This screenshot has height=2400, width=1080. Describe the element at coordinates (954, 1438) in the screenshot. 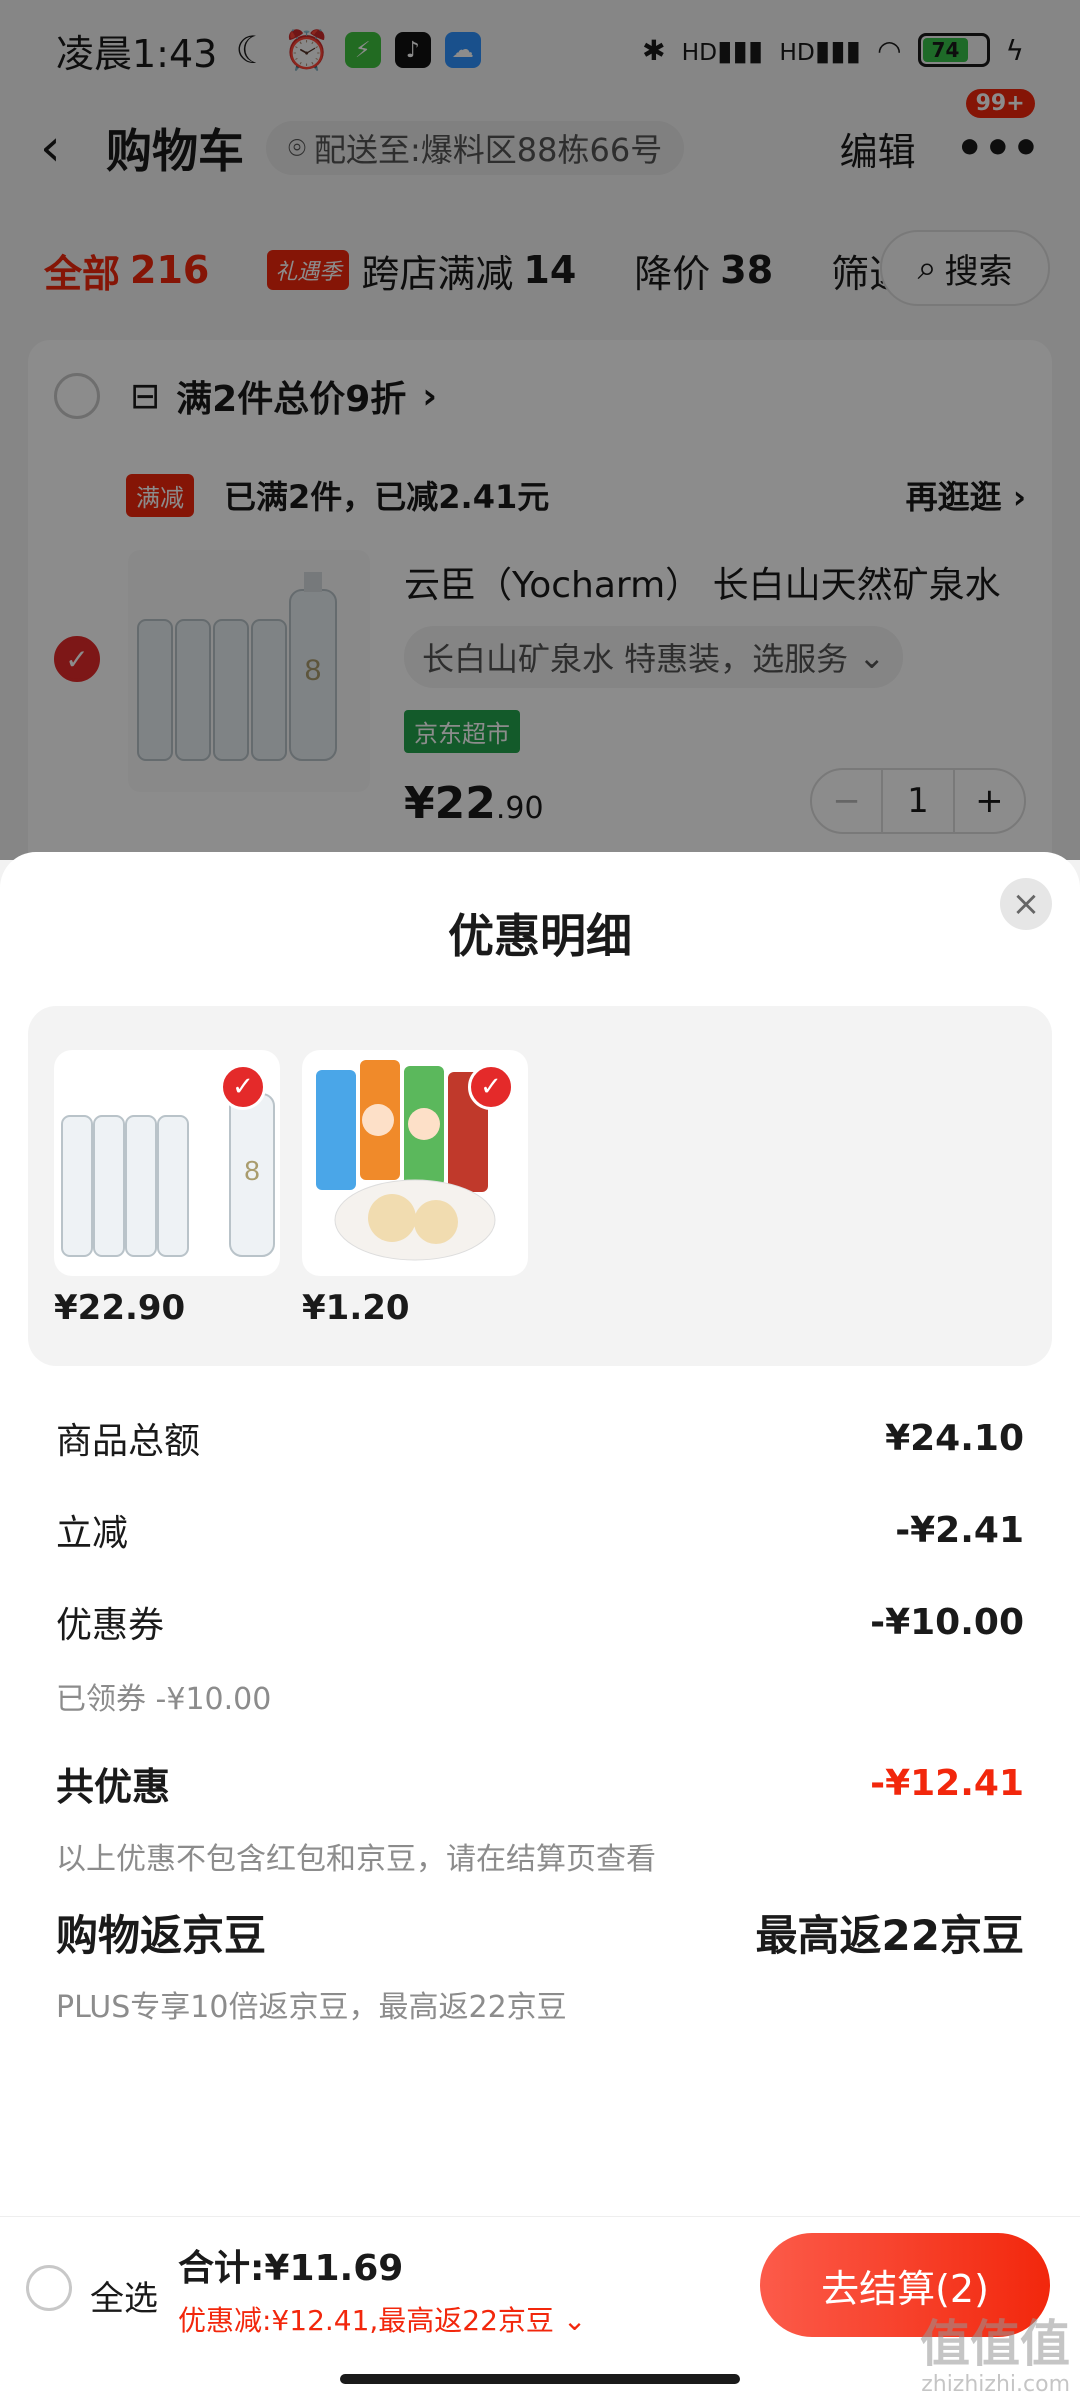

I see `subtotal-value: ¥24.10` at that location.